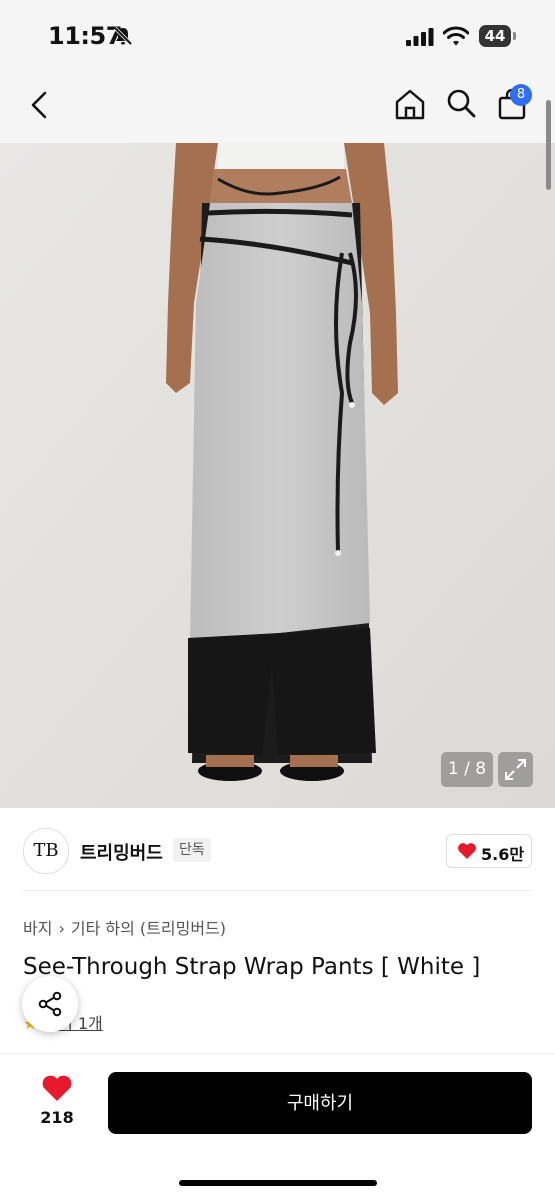 This screenshot has width=555, height=1201. What do you see at coordinates (40, 105) in the screenshot?
I see `back-arrow-icon` at bounding box center [40, 105].